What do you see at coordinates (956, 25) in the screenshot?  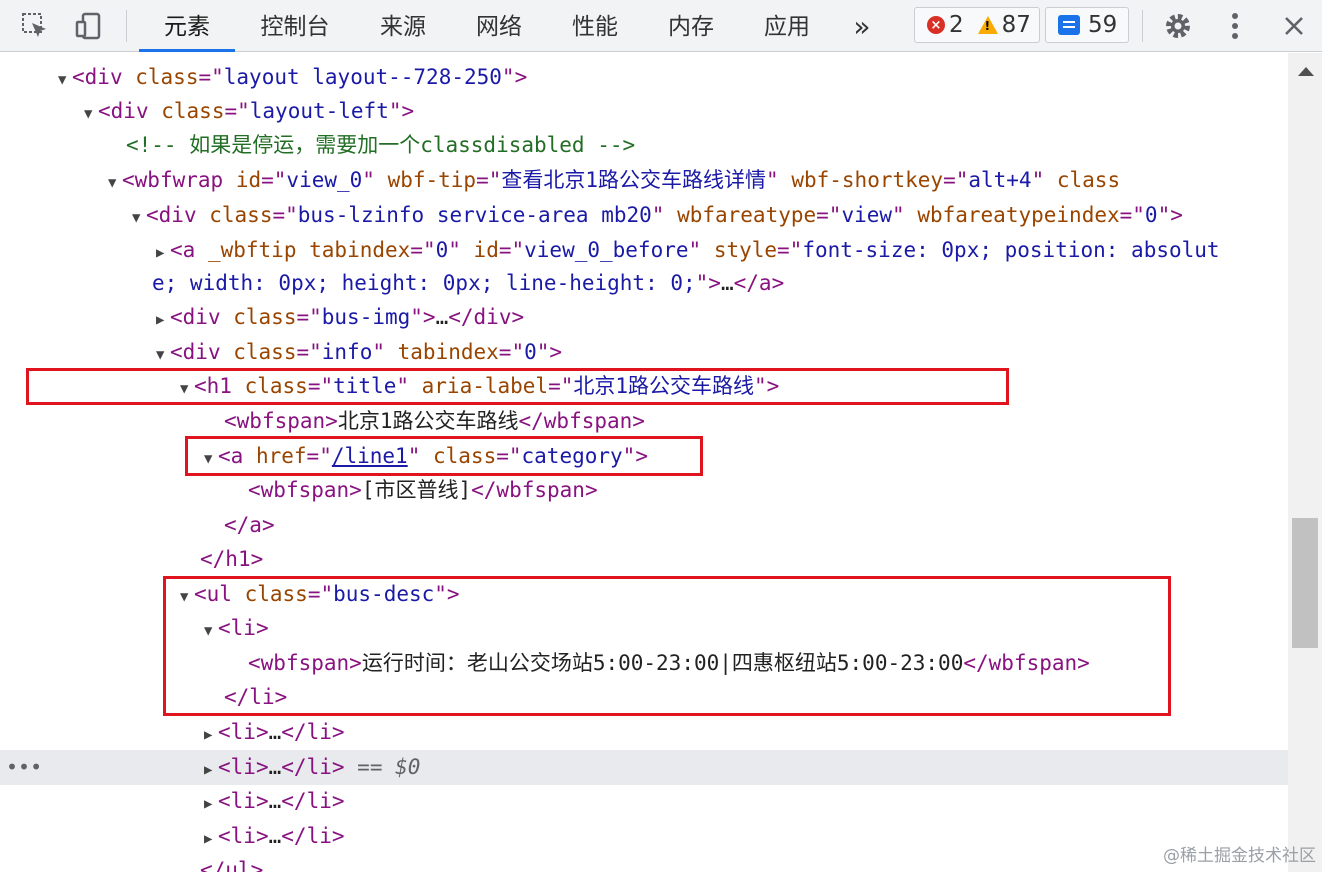 I see `error-count: 2` at bounding box center [956, 25].